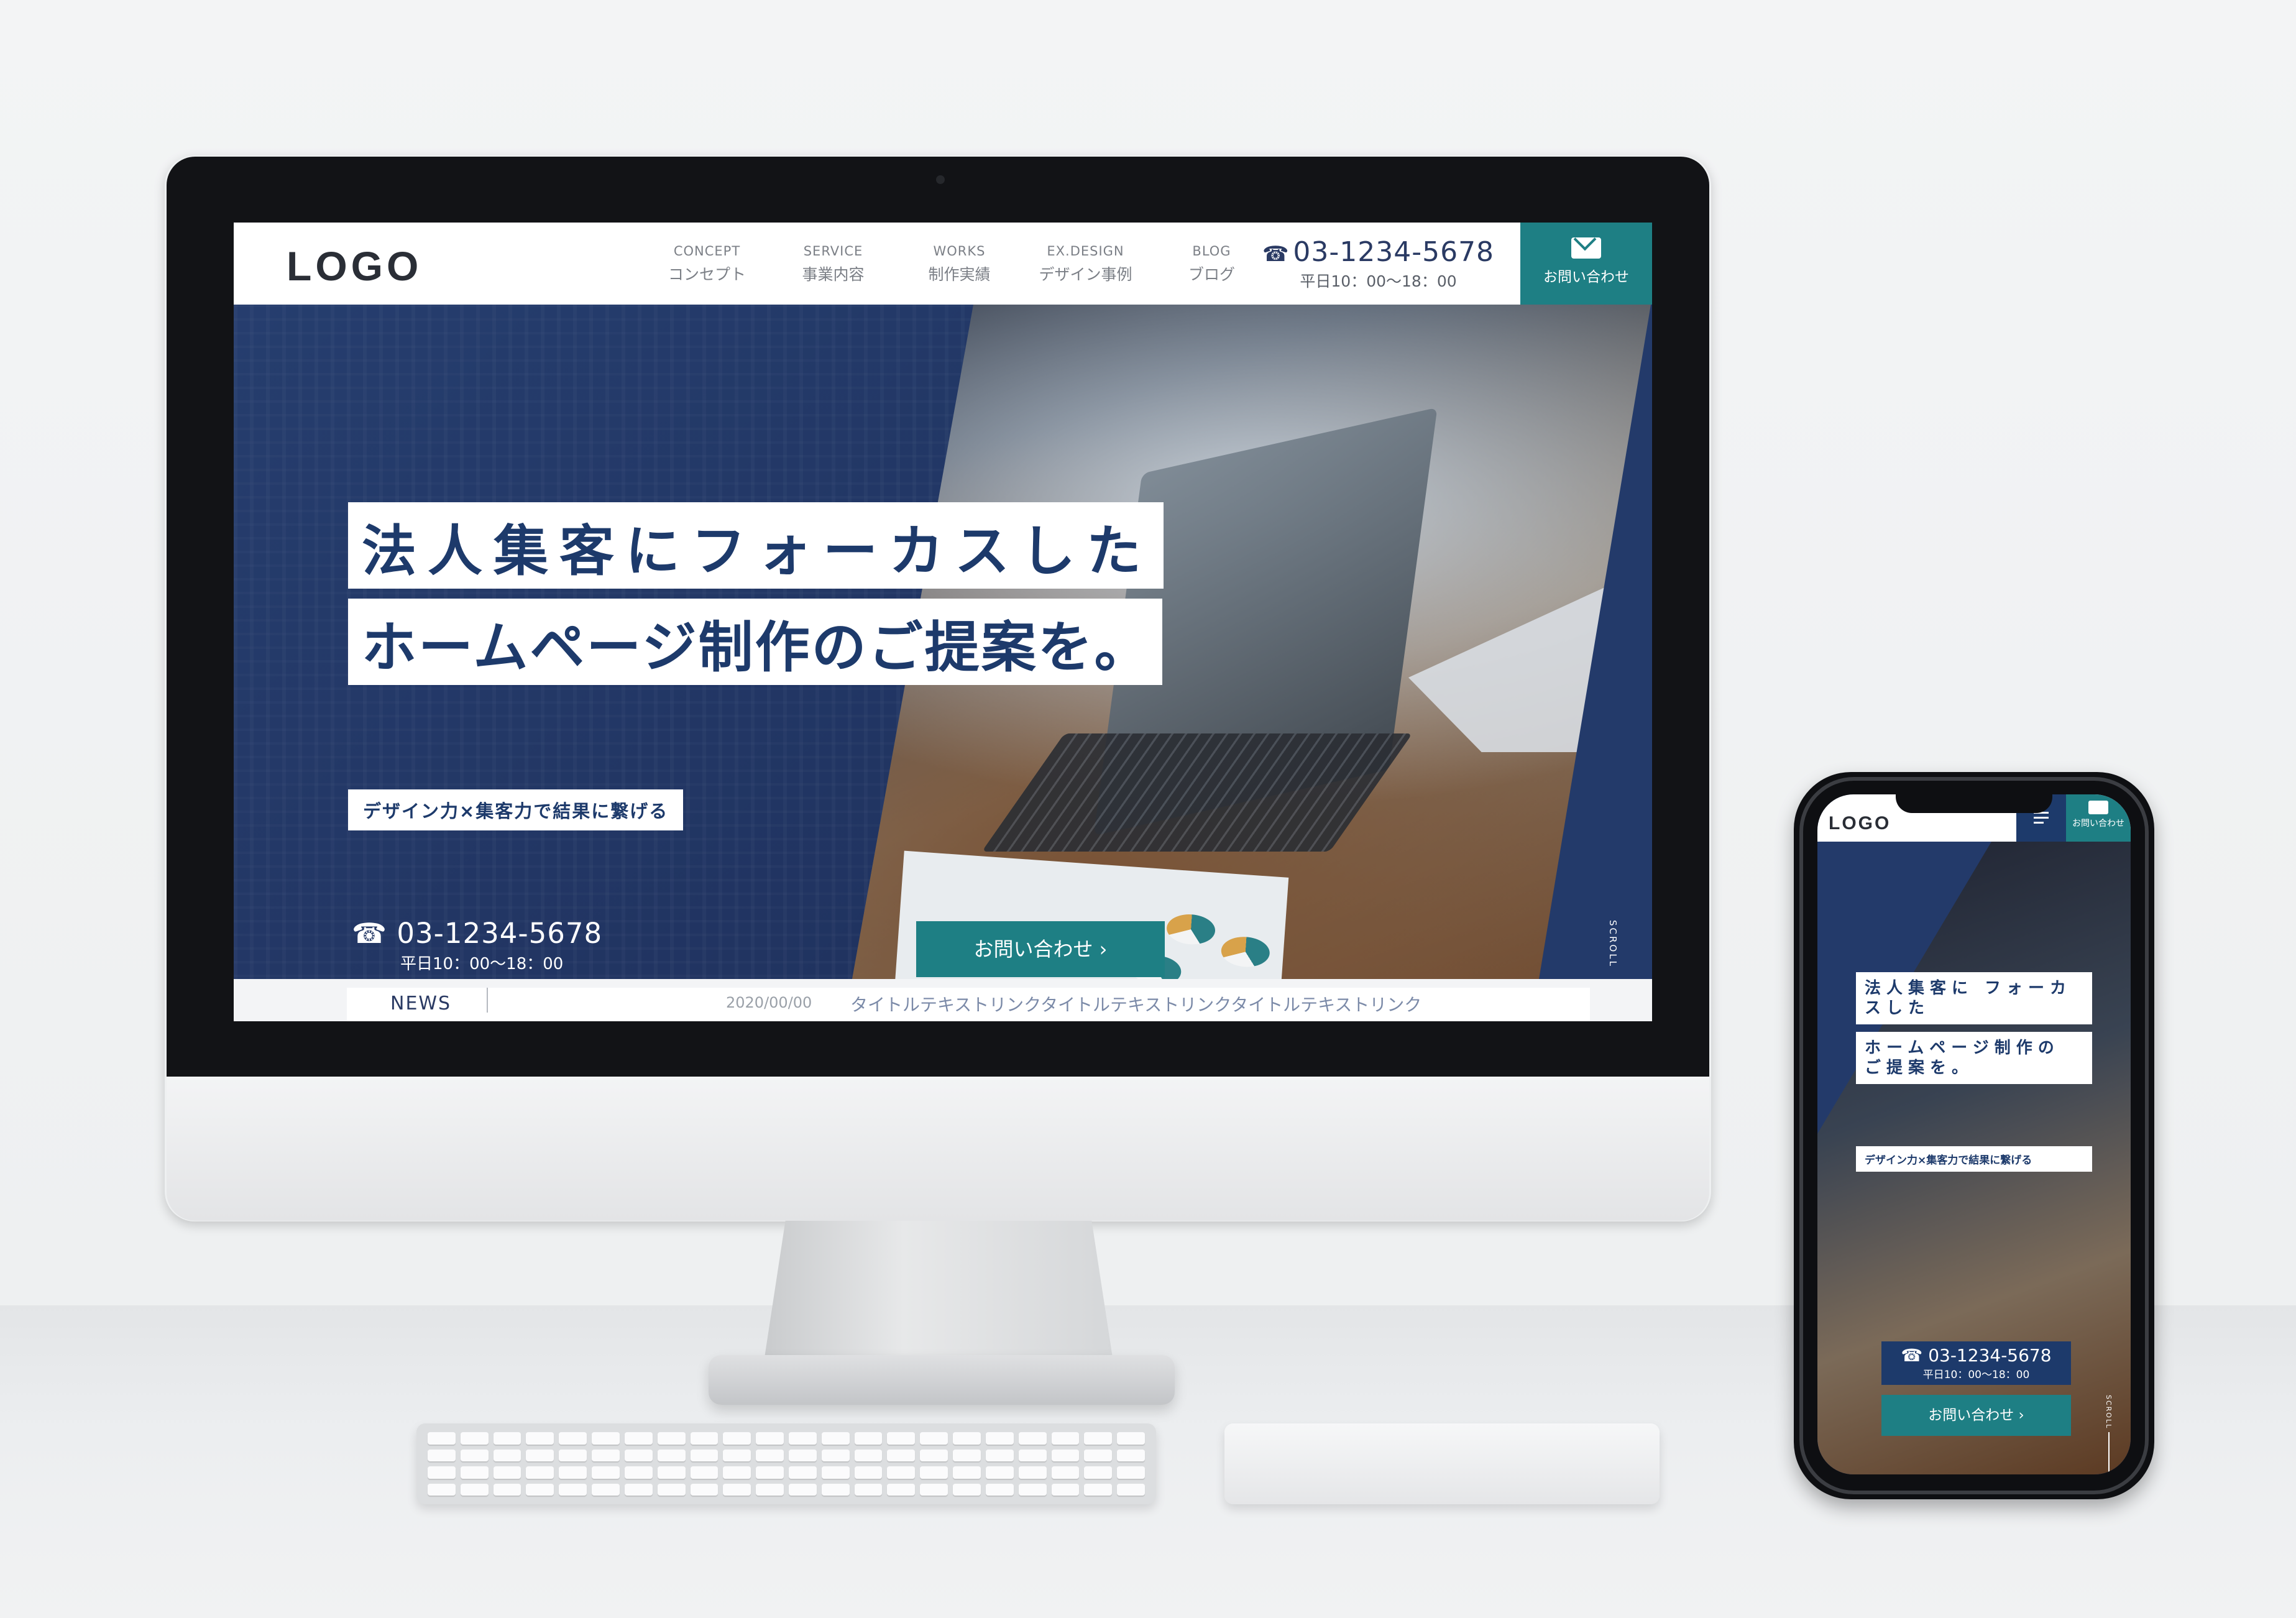 The width and height of the screenshot is (2296, 1618). What do you see at coordinates (959, 251) in the screenshot?
I see `nav-item-en: WORKS` at bounding box center [959, 251].